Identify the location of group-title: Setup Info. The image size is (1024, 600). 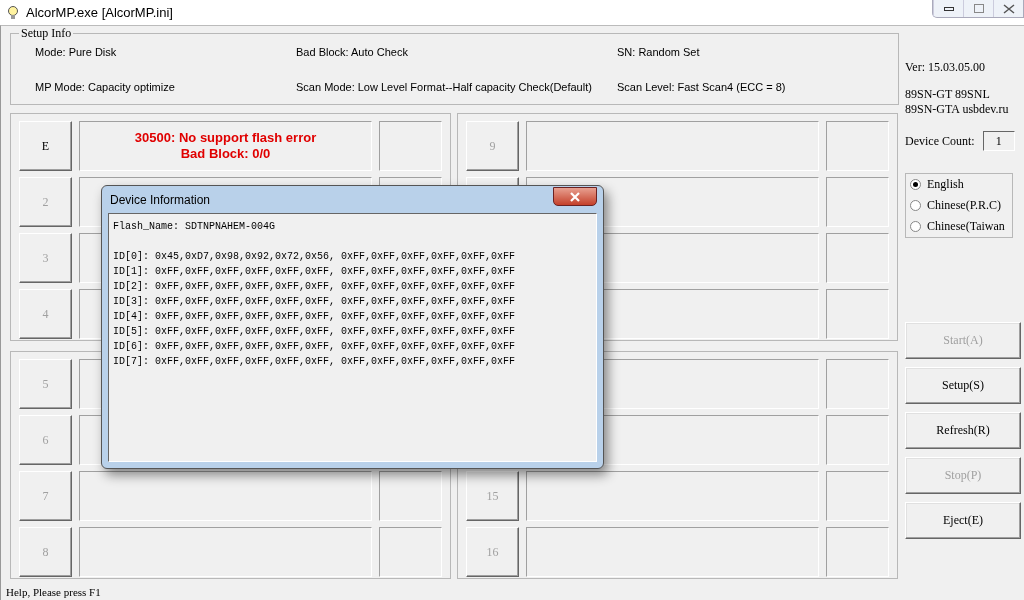
(46, 33).